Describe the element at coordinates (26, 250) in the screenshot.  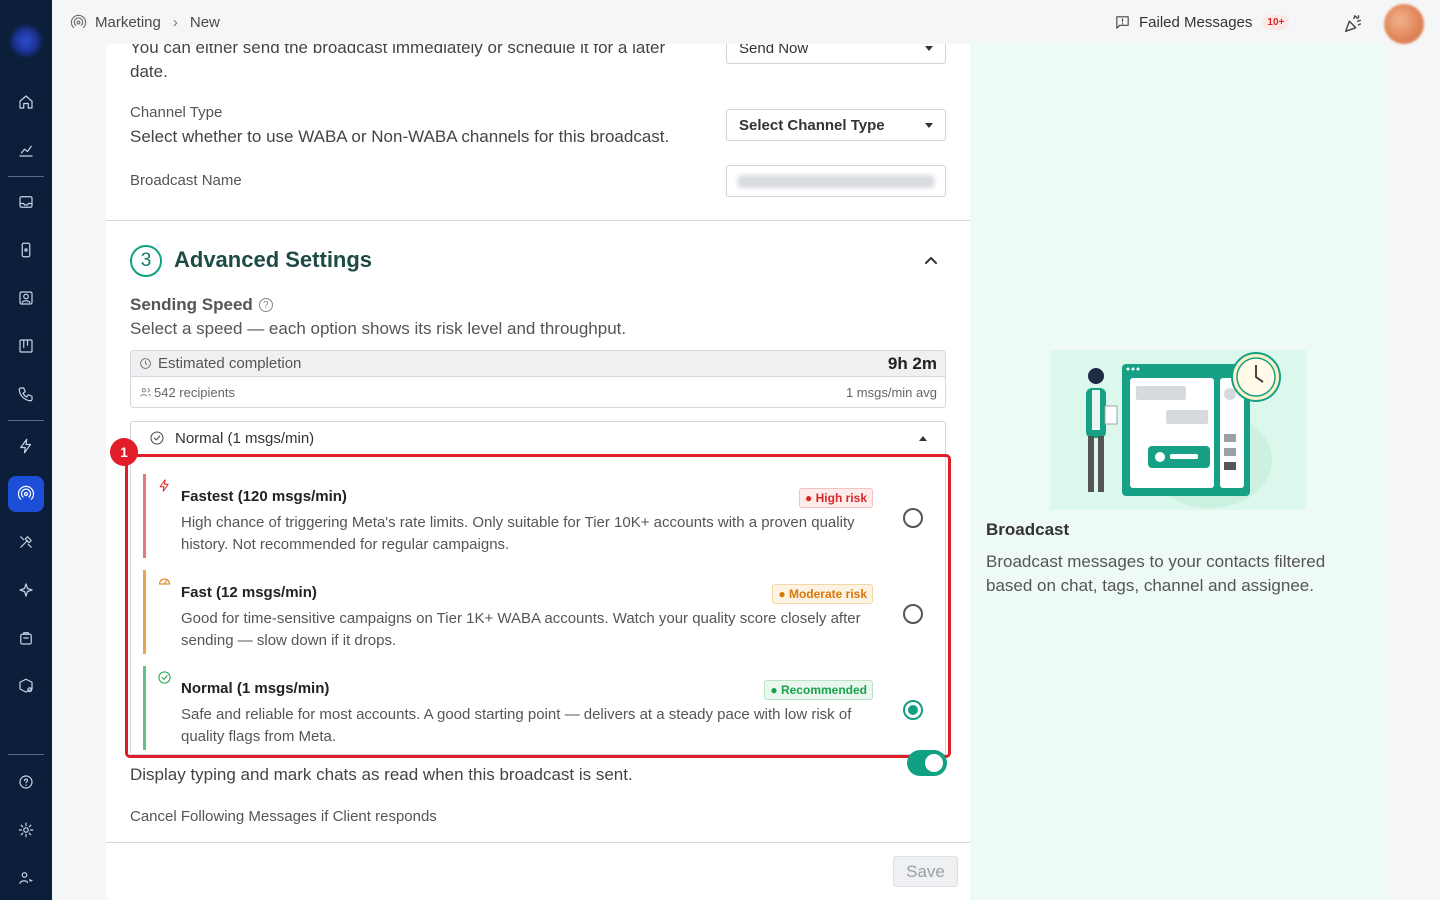
I see `mobile-icon` at that location.